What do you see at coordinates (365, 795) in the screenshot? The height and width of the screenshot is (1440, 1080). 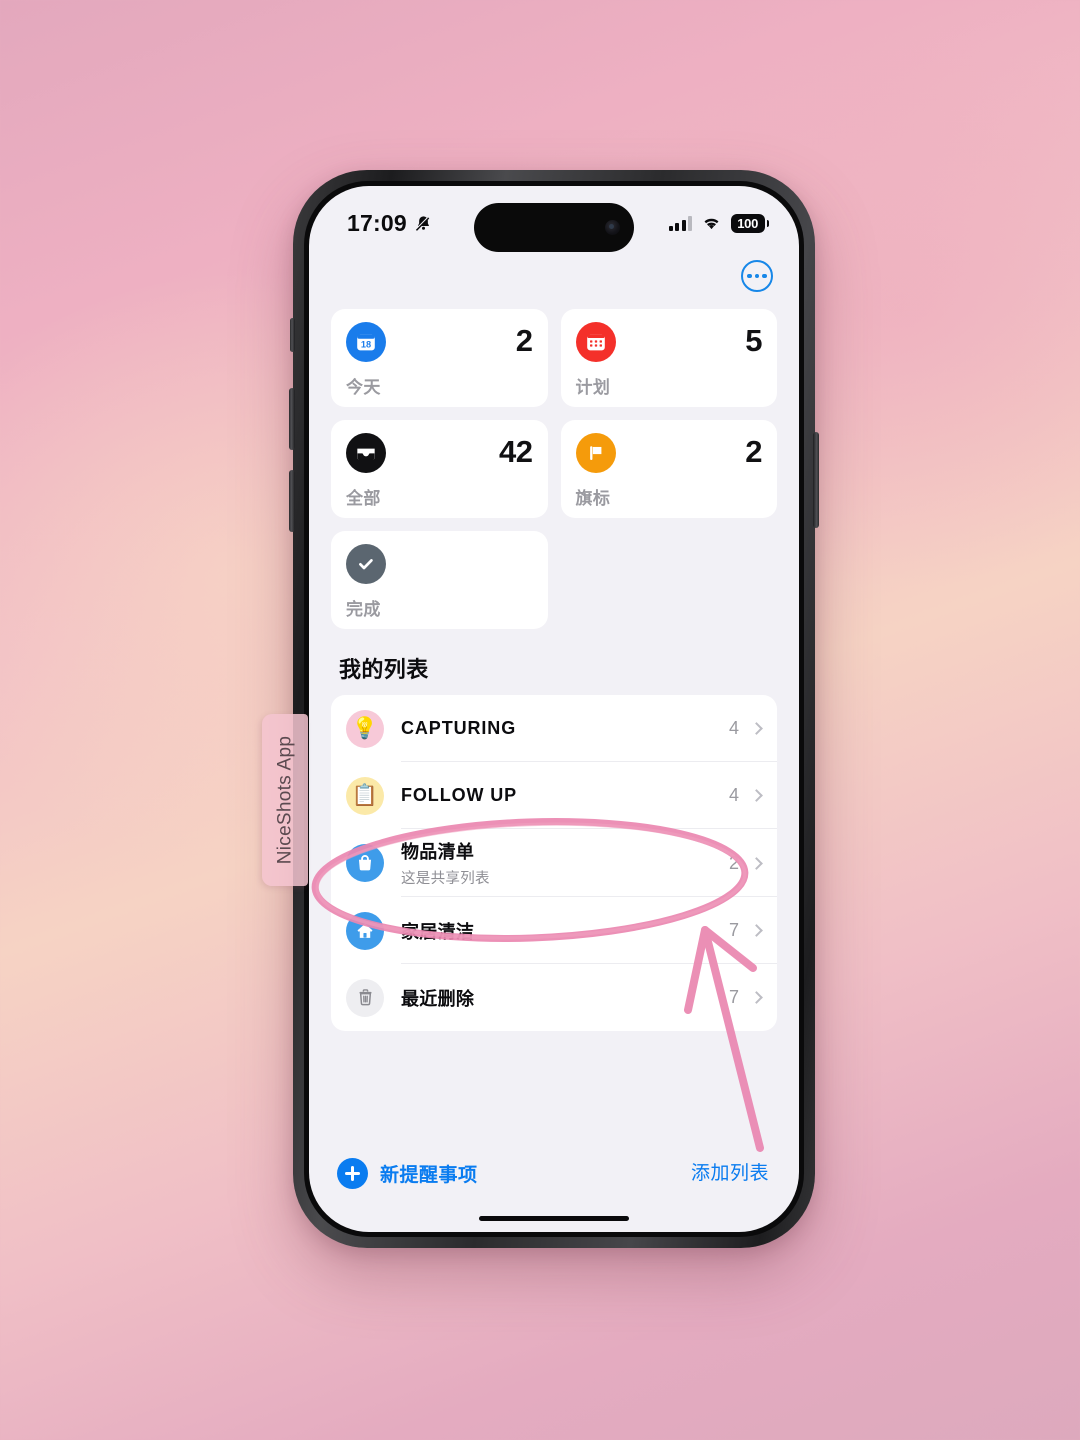 I see `clipboard-icon: 📋` at bounding box center [365, 795].